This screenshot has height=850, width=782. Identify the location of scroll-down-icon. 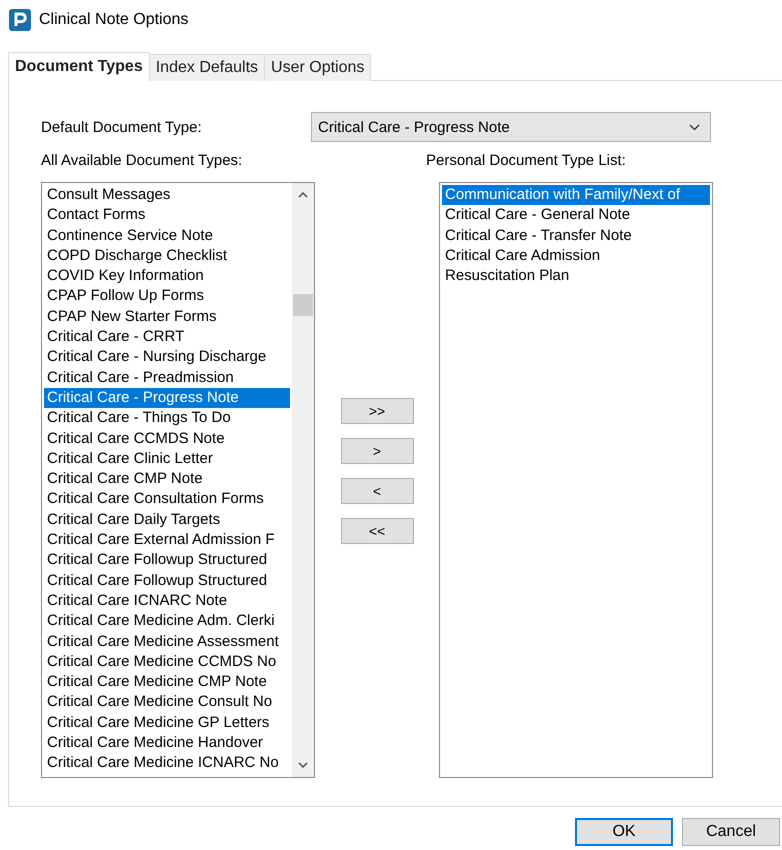
(303, 765).